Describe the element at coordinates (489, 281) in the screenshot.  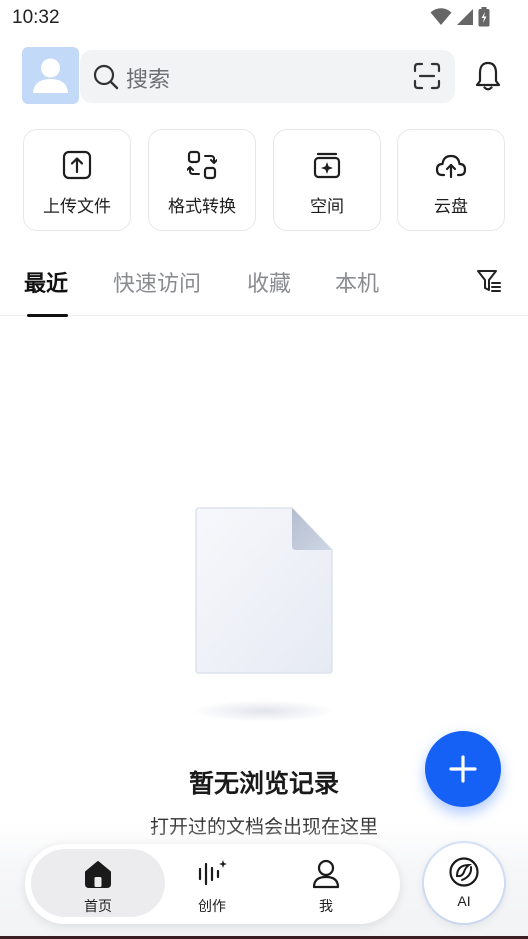
I see `filter-icon` at that location.